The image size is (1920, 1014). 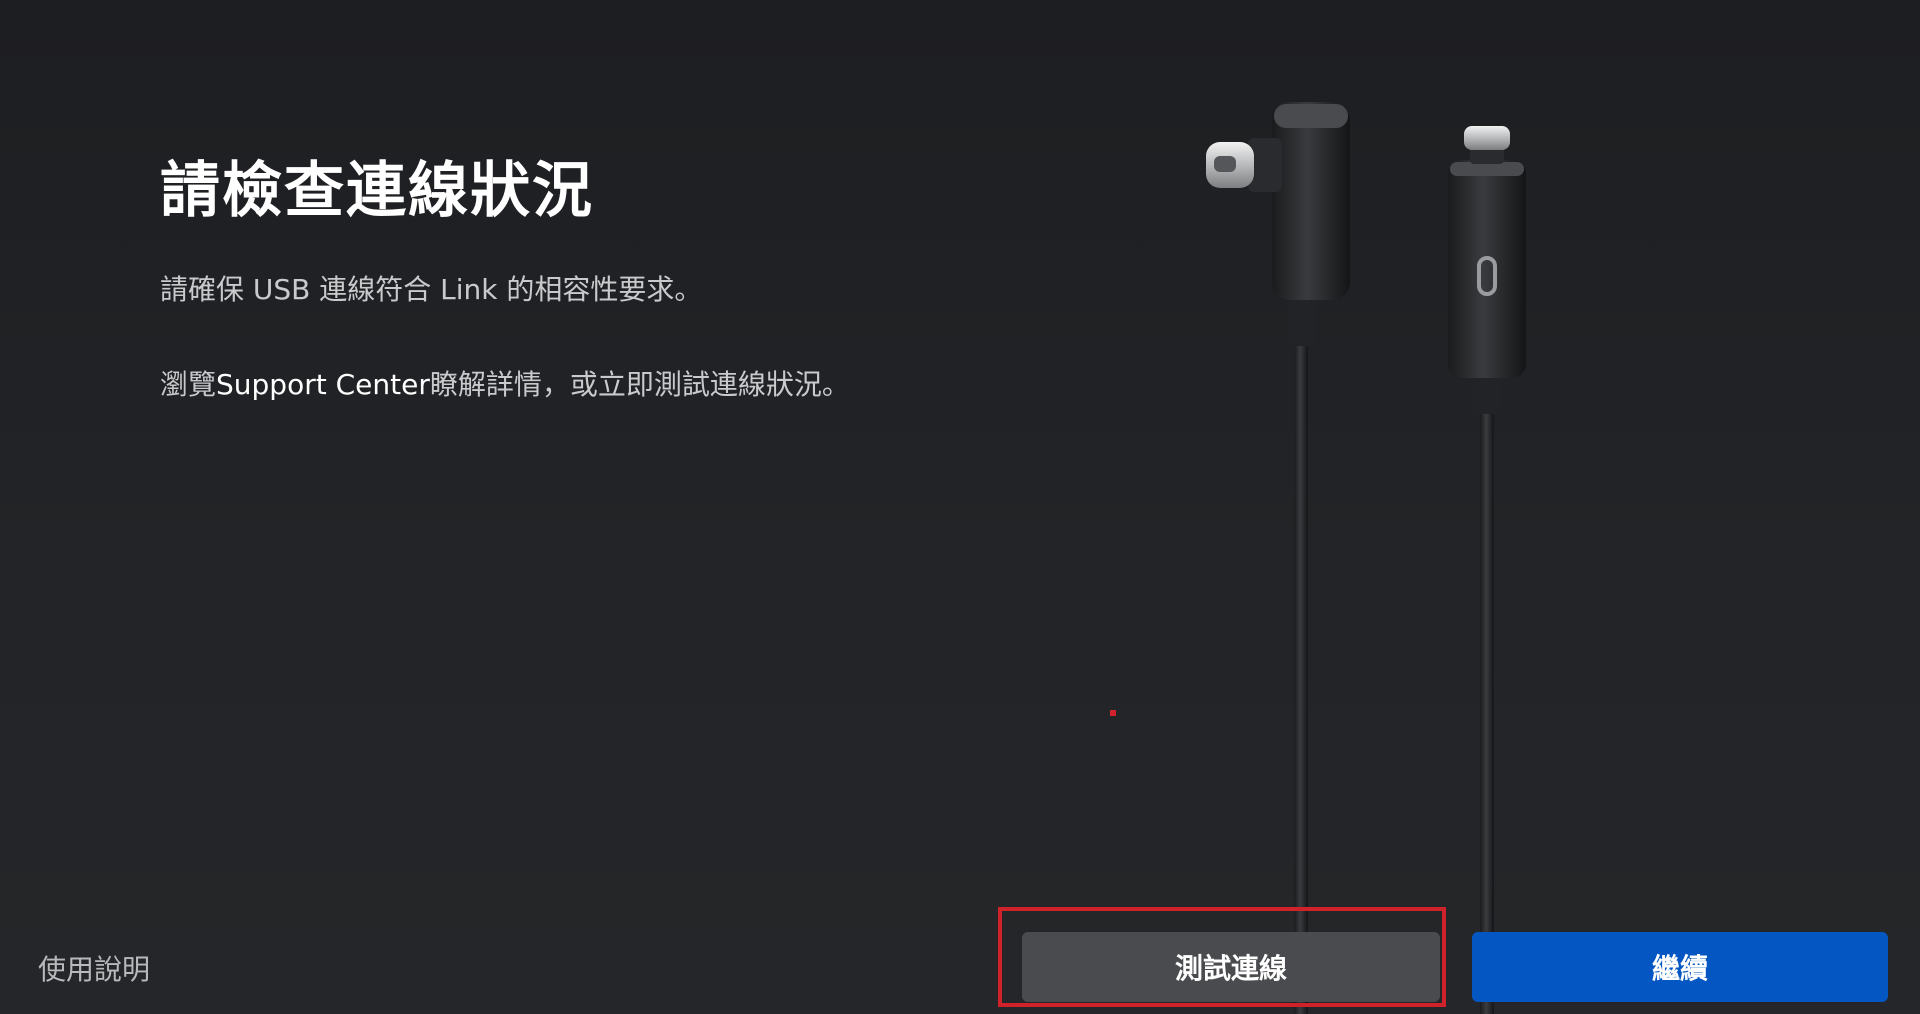 What do you see at coordinates (1366, 558) in the screenshot?
I see `usb-c-cable-illustration` at bounding box center [1366, 558].